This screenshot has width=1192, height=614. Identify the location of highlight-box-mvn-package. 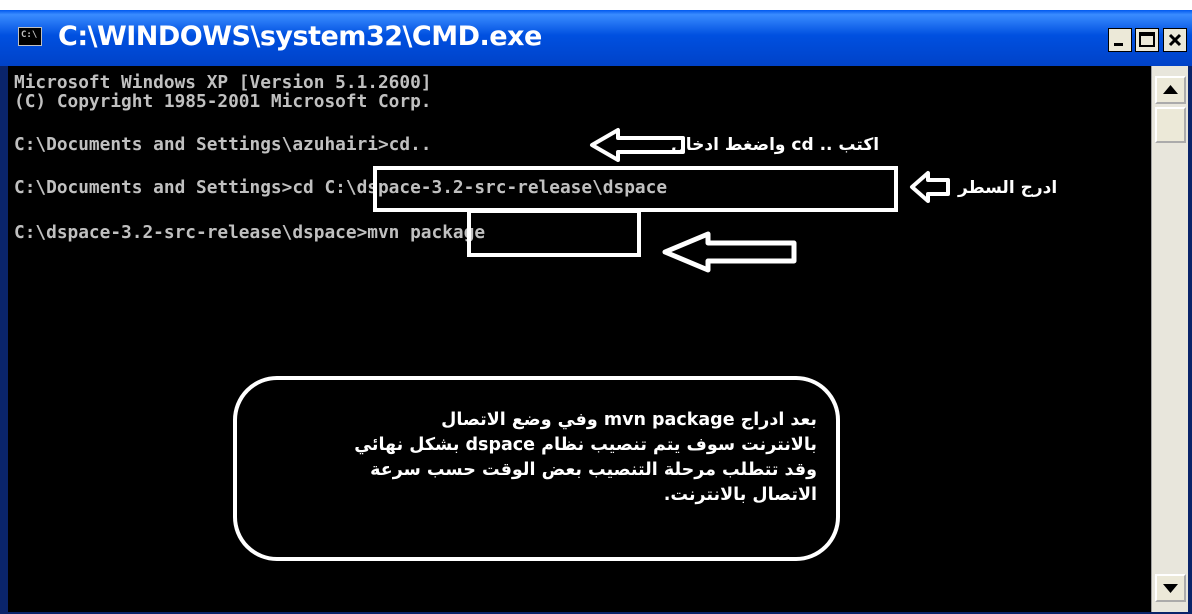
(554, 233).